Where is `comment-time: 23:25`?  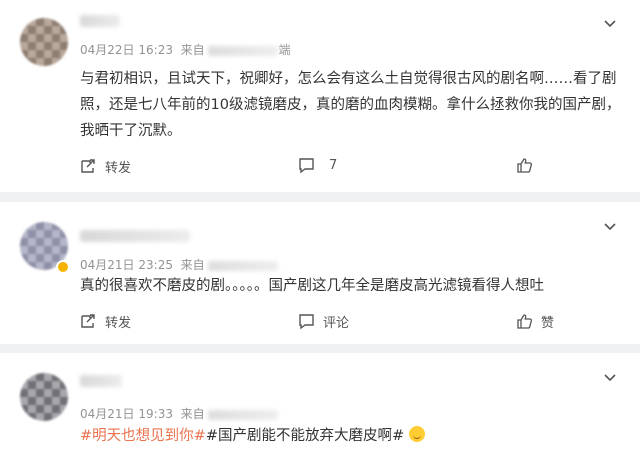 comment-time: 23:25 is located at coordinates (155, 265).